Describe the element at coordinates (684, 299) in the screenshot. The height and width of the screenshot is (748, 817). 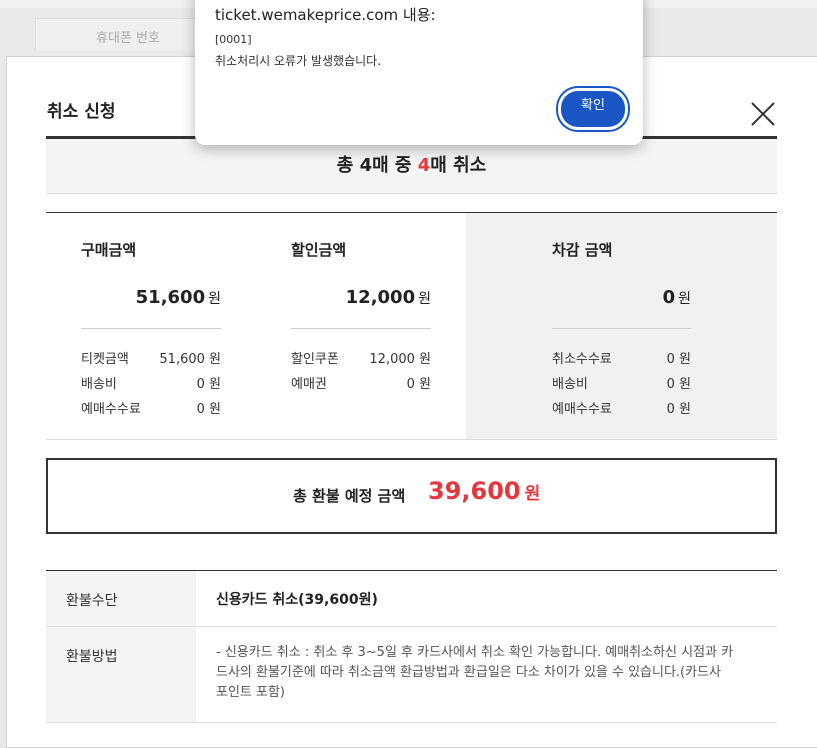
I see `deduction-total-unit: 원` at that location.